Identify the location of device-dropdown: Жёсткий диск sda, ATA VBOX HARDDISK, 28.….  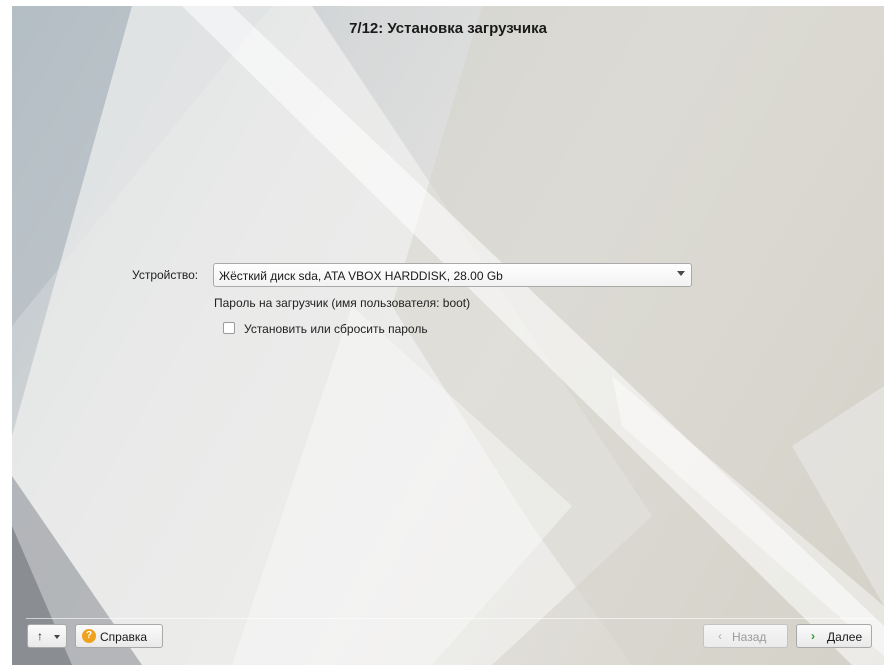
(452, 275).